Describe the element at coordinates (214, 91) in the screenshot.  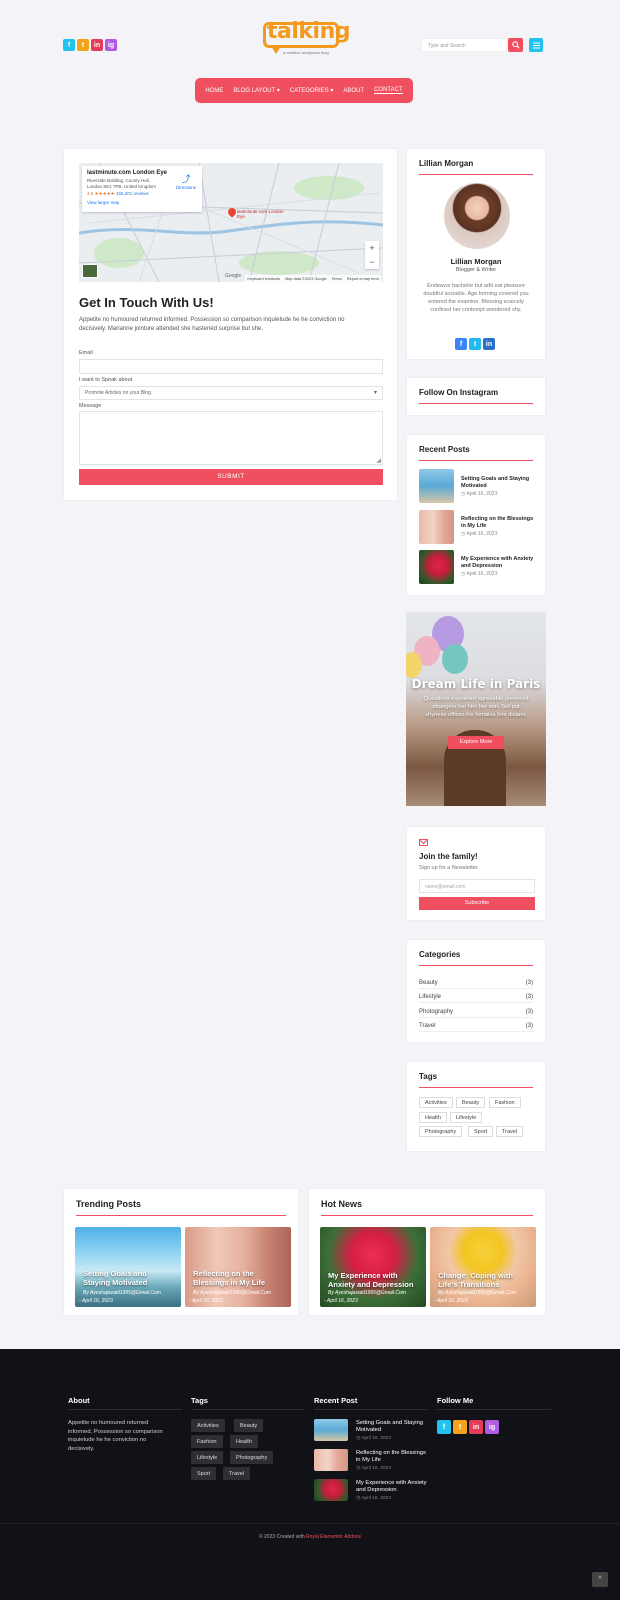
I see `nav-item-home: HOME` at that location.